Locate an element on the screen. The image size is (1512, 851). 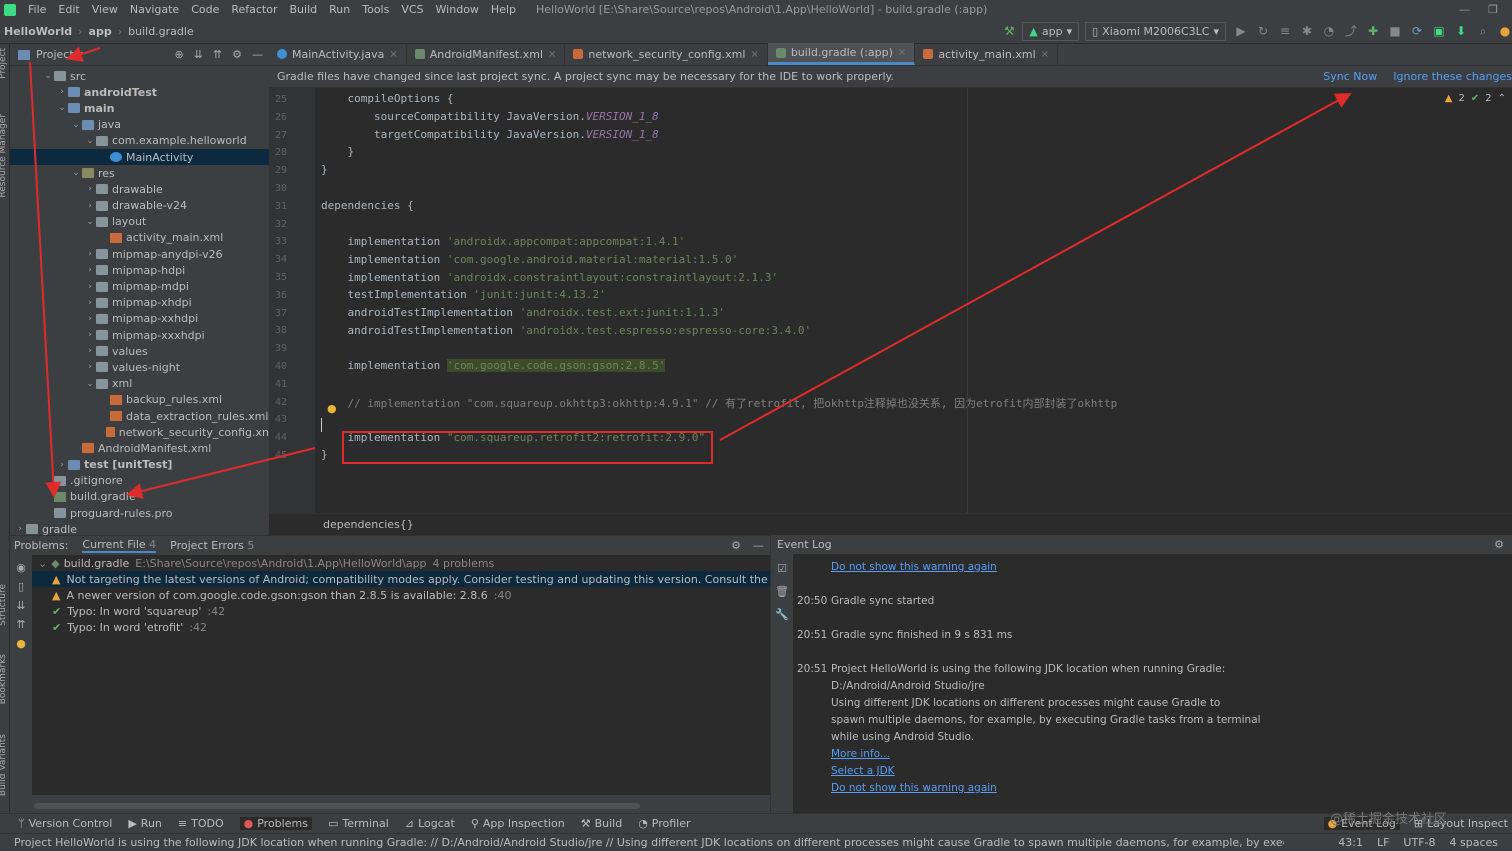
profile-icon: ◔ is located at coordinates (1329, 31).